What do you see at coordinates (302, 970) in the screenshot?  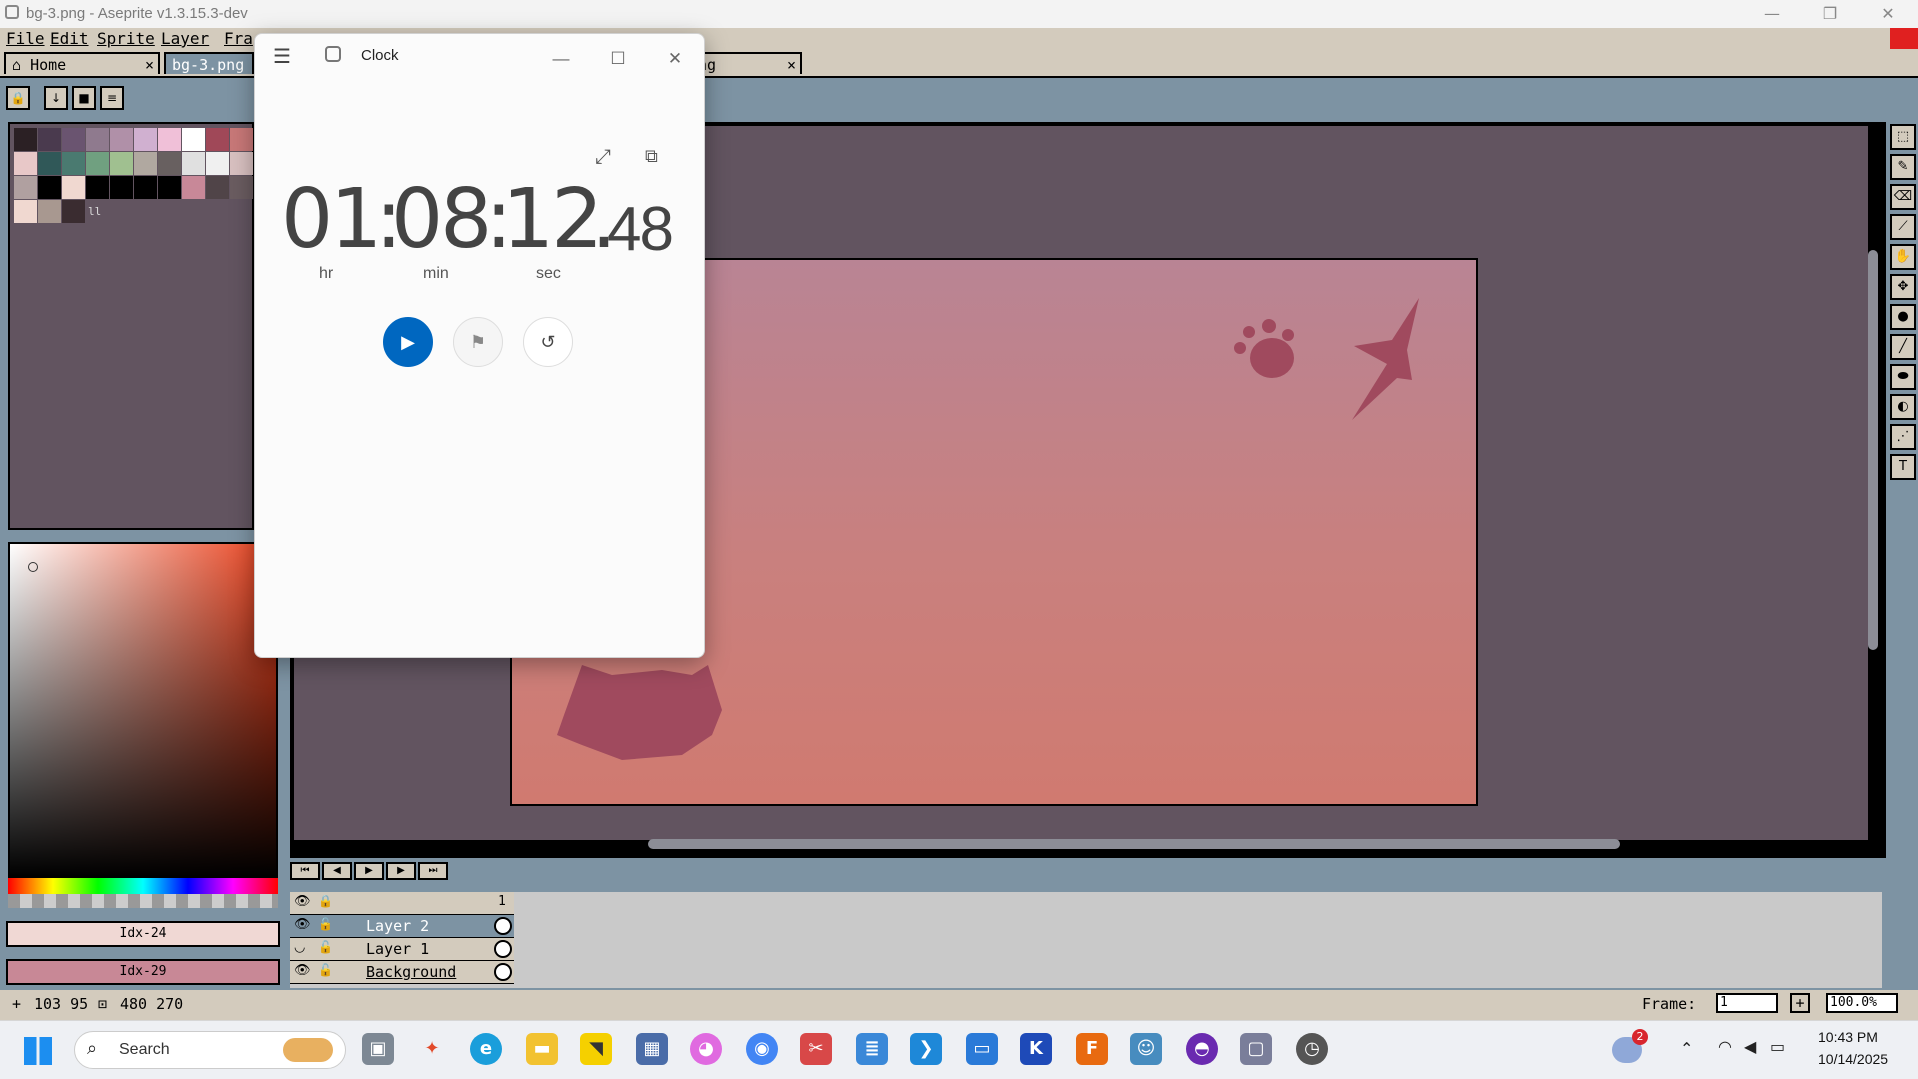 I see `eye-icon: 👁` at bounding box center [302, 970].